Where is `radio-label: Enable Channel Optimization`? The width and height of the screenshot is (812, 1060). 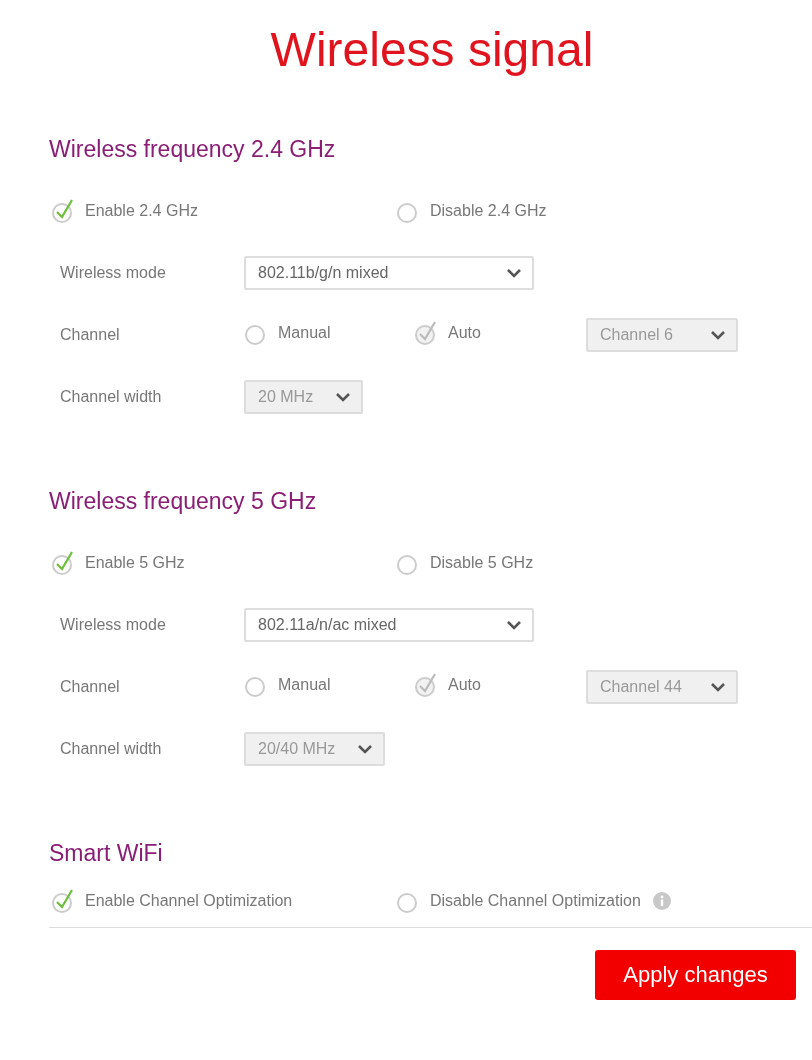 radio-label: Enable Channel Optimization is located at coordinates (189, 901).